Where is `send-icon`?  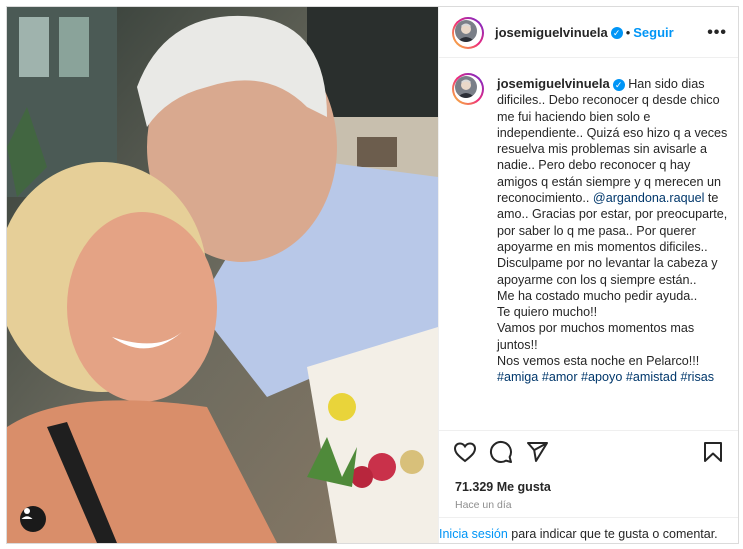 send-icon is located at coordinates (537, 452).